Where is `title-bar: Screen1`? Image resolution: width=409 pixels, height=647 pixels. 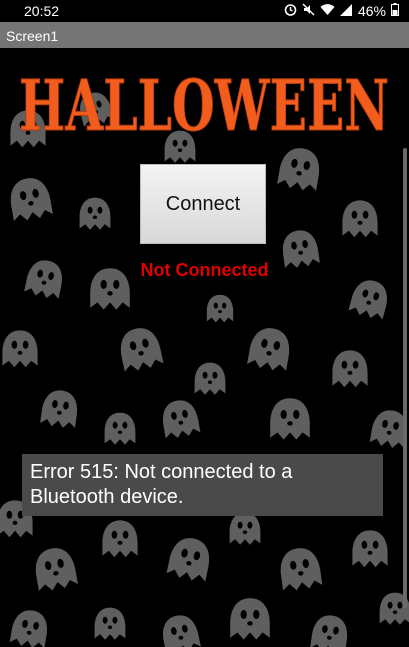
title-bar: Screen1 is located at coordinates (204, 35).